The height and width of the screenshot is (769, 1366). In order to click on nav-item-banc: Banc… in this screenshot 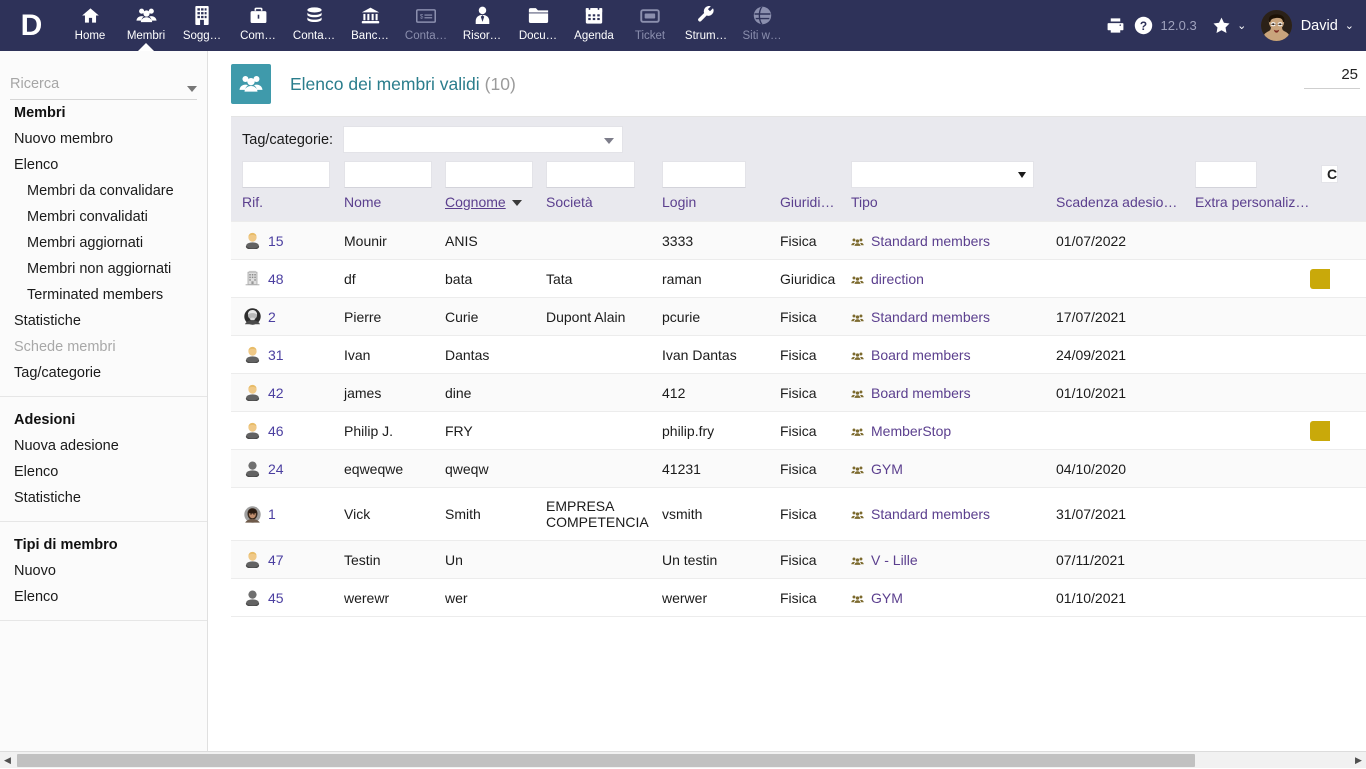, I will do `click(370, 25)`.